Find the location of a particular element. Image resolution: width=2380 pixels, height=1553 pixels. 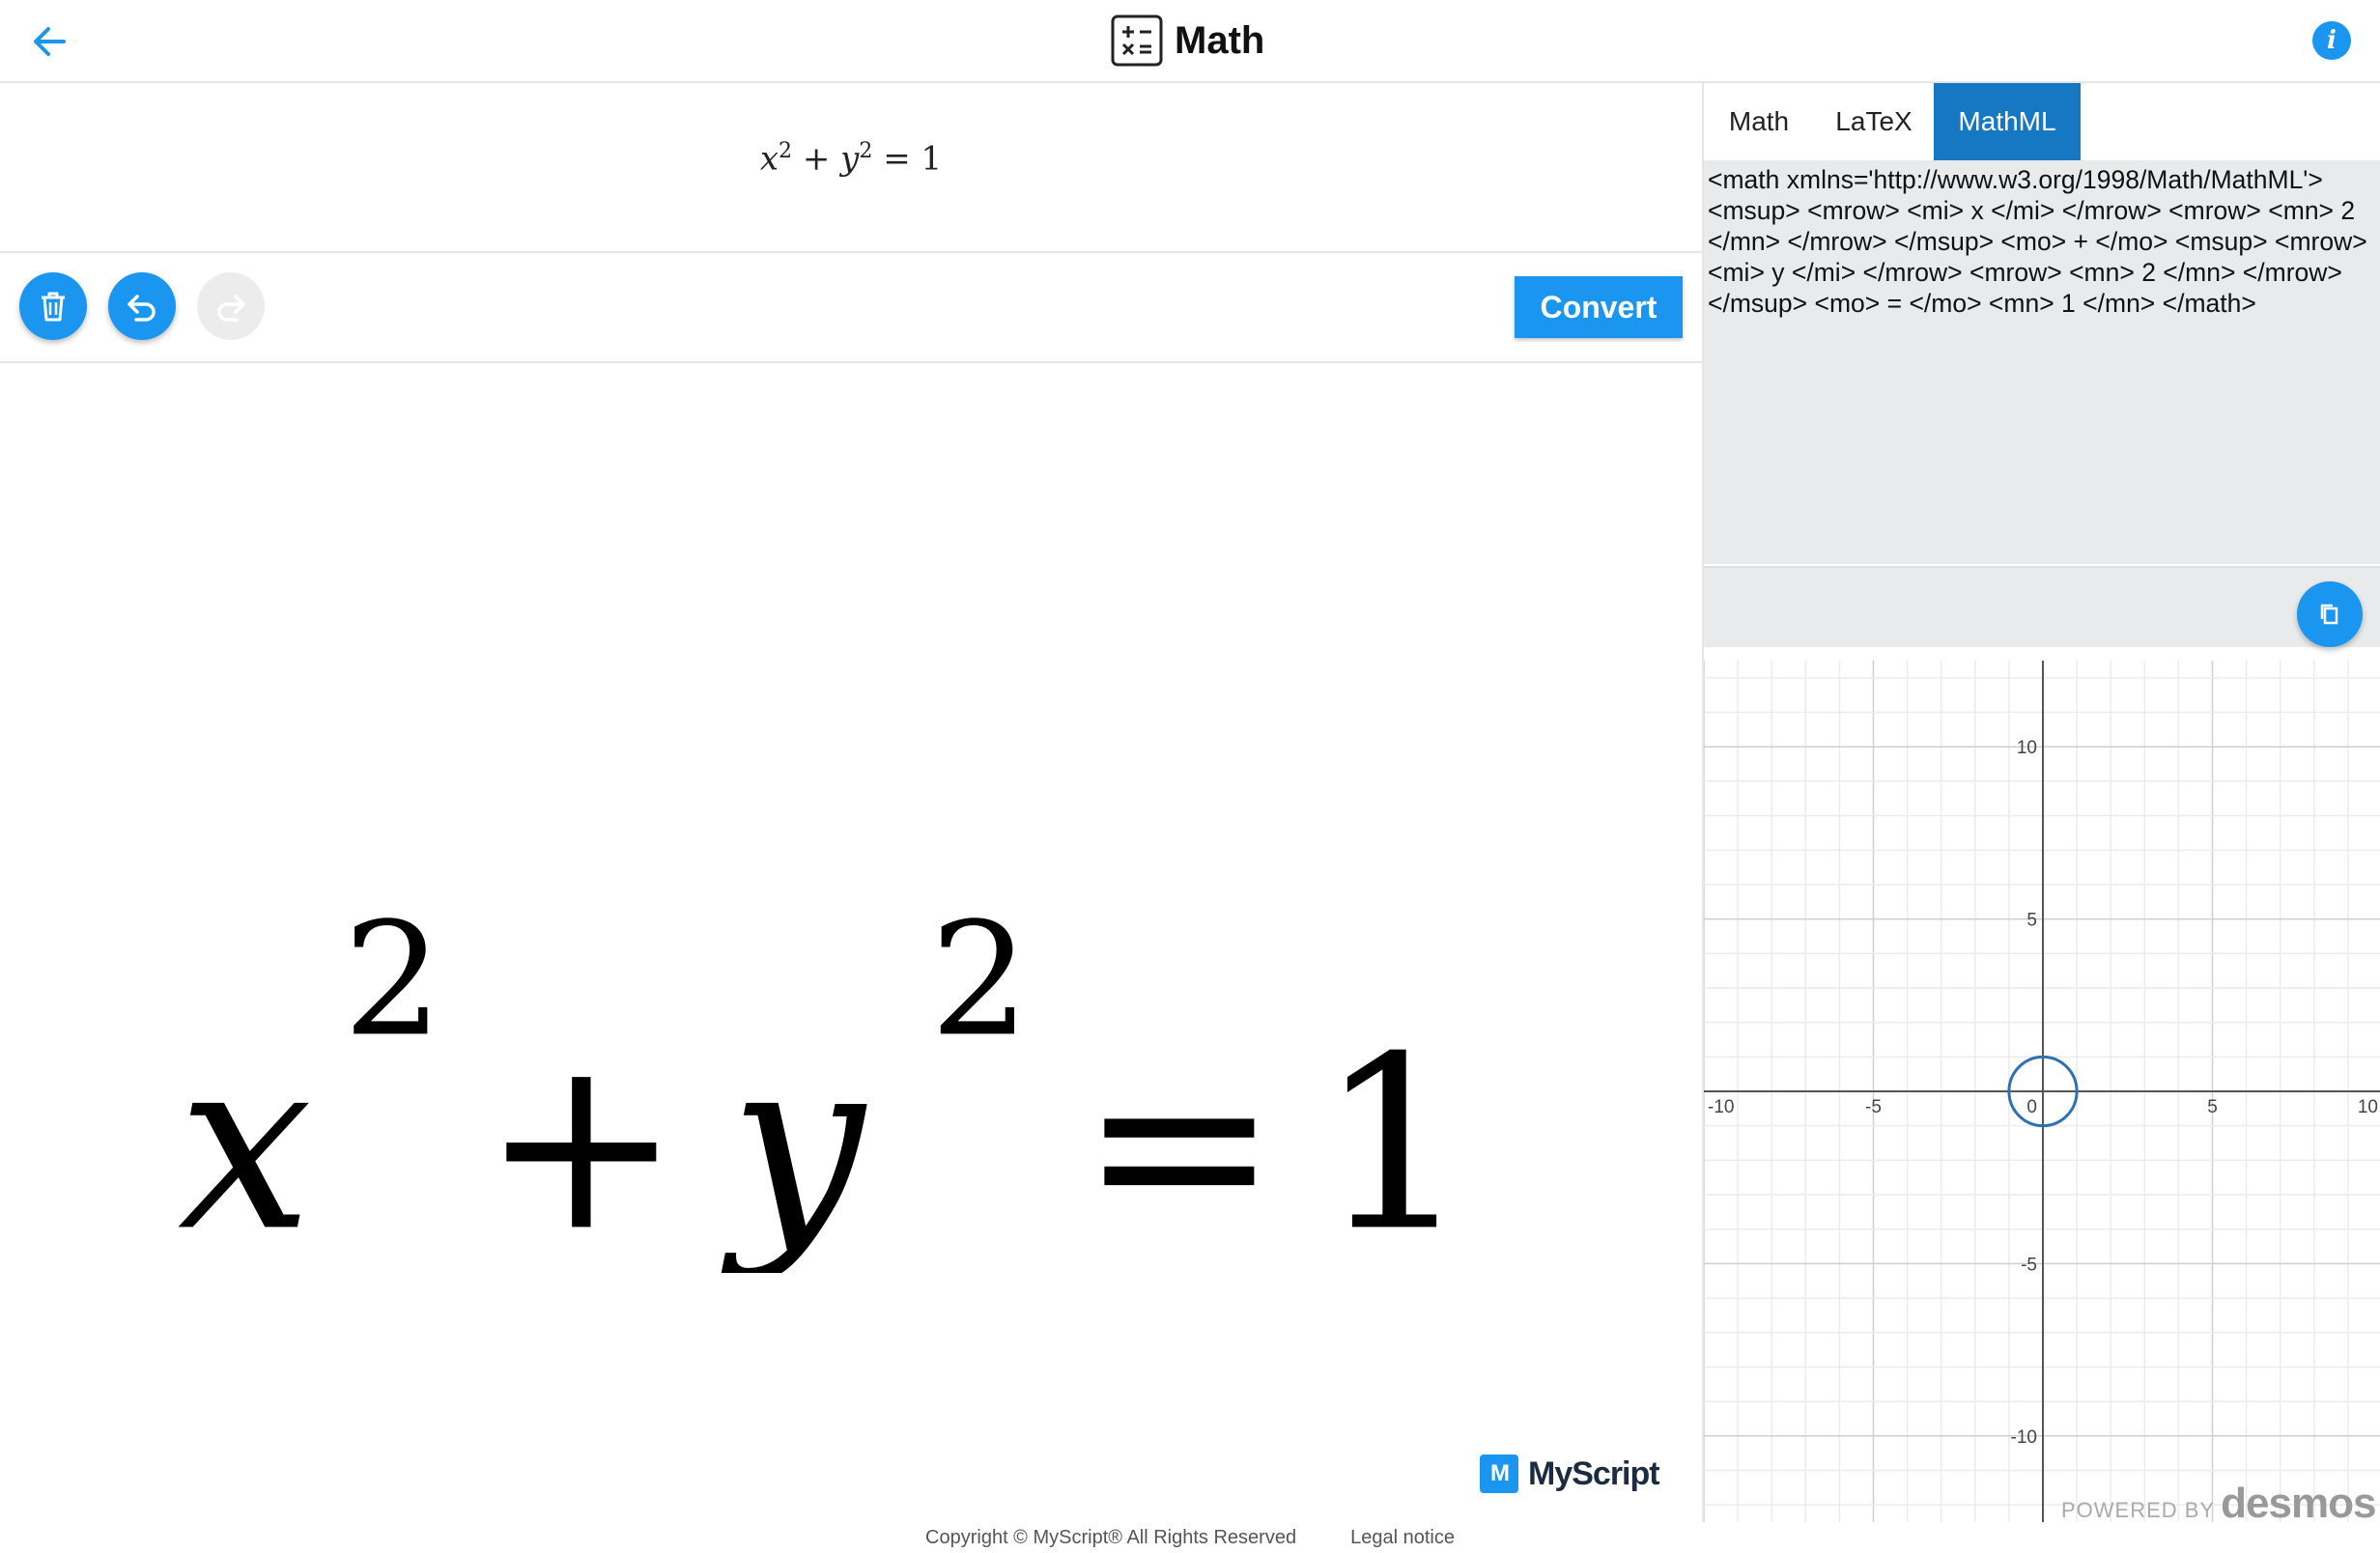

y-tick-label: -10 is located at coordinates (2024, 1437).